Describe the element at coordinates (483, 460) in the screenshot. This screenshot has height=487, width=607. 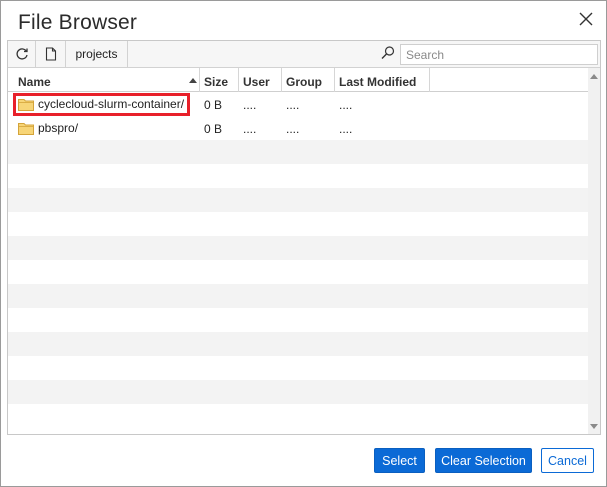
I see `clear-selection-button: Clear Selection` at that location.